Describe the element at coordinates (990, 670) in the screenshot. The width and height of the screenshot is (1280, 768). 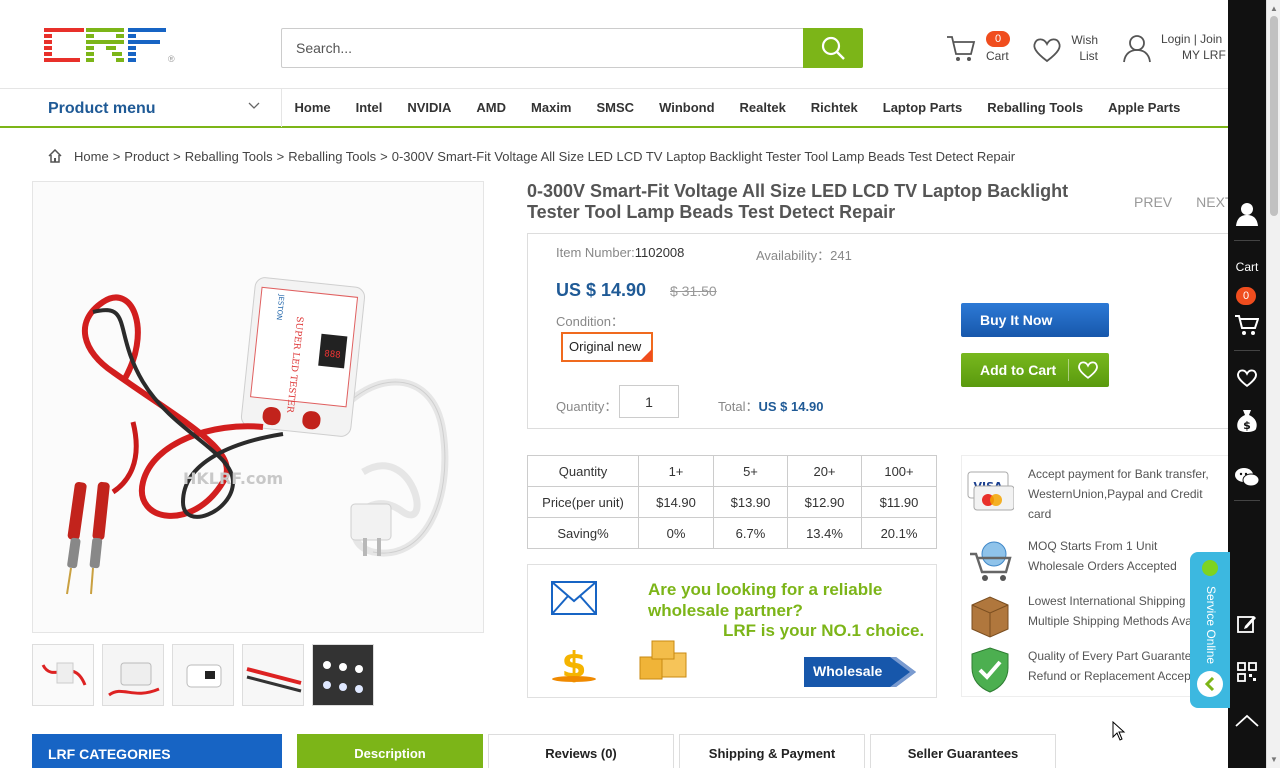
I see `shield-check-icon` at that location.